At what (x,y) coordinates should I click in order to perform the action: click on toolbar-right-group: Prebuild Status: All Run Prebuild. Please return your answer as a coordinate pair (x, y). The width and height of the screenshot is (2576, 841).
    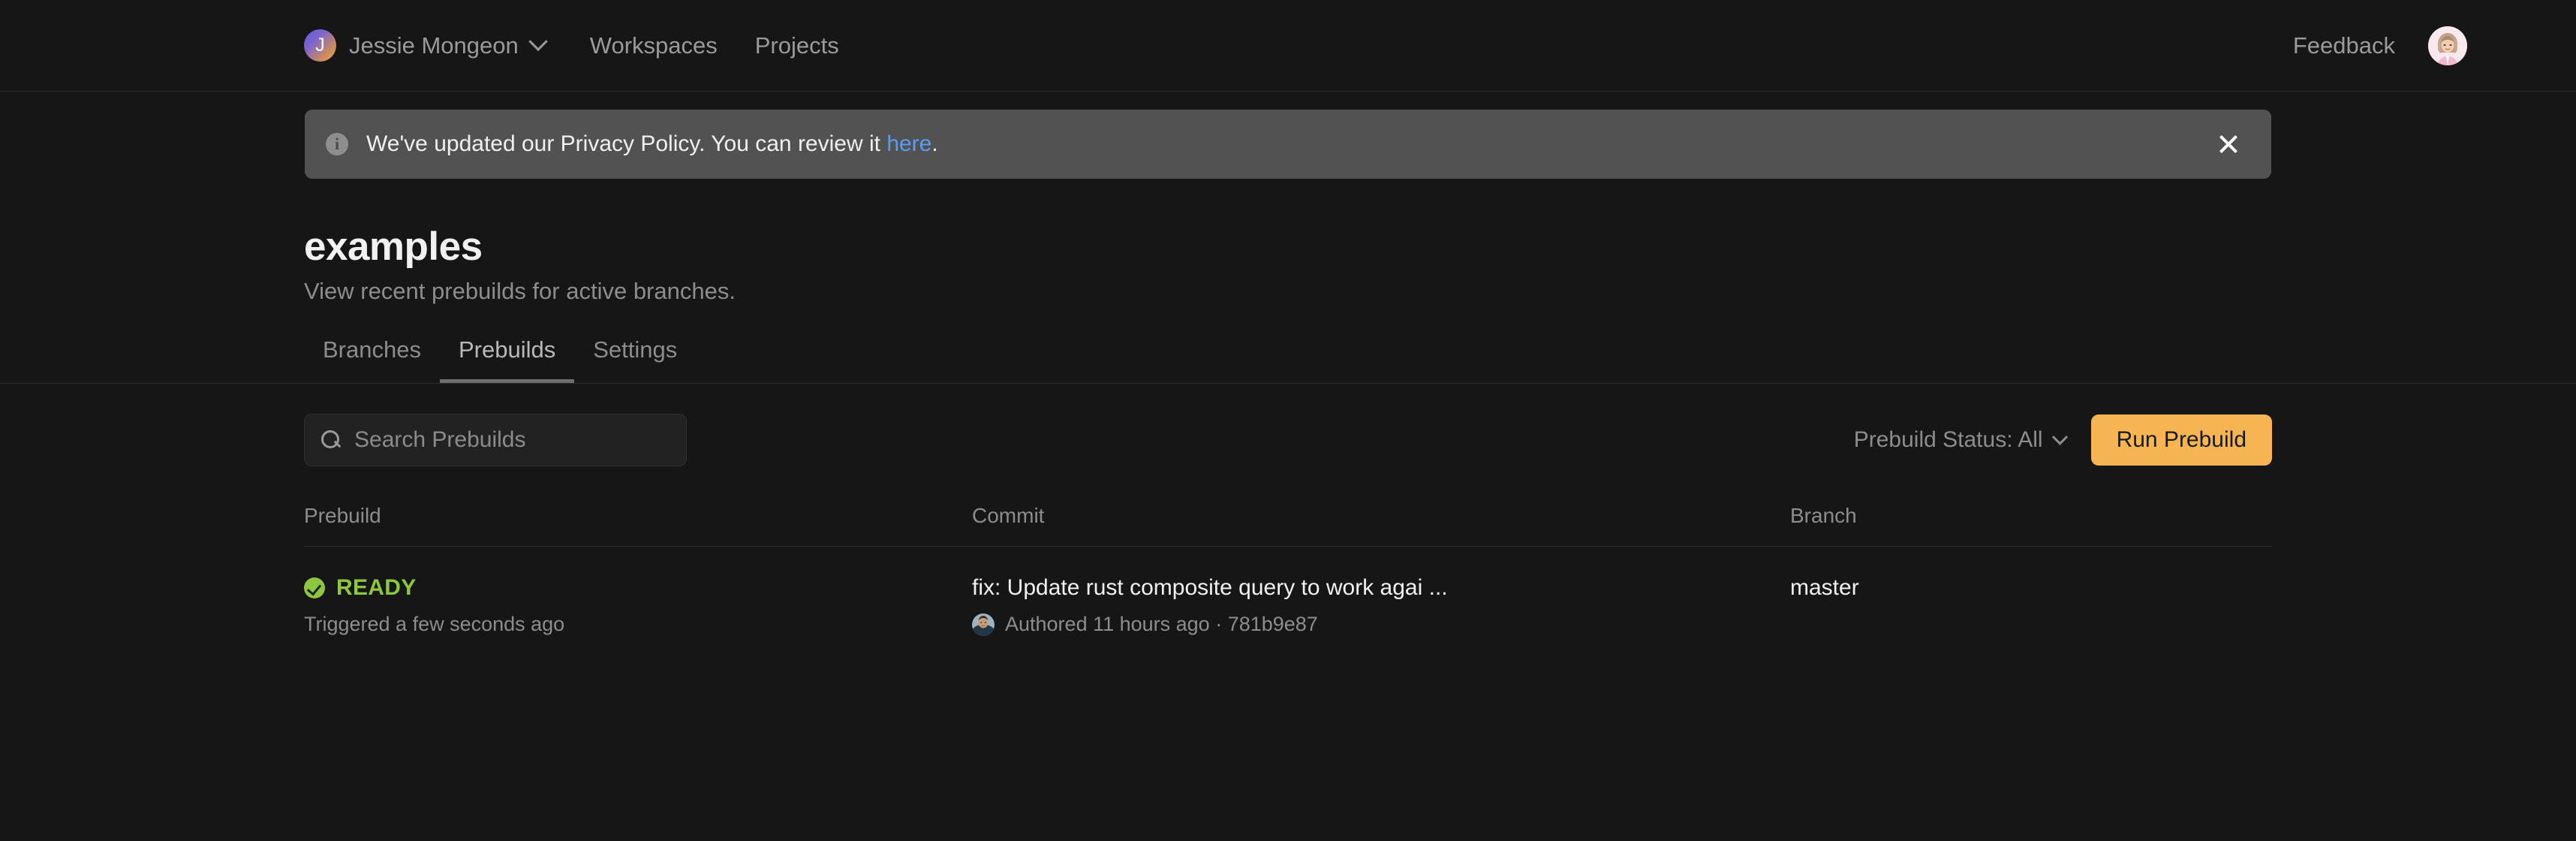
    Looking at the image, I should click on (2063, 440).